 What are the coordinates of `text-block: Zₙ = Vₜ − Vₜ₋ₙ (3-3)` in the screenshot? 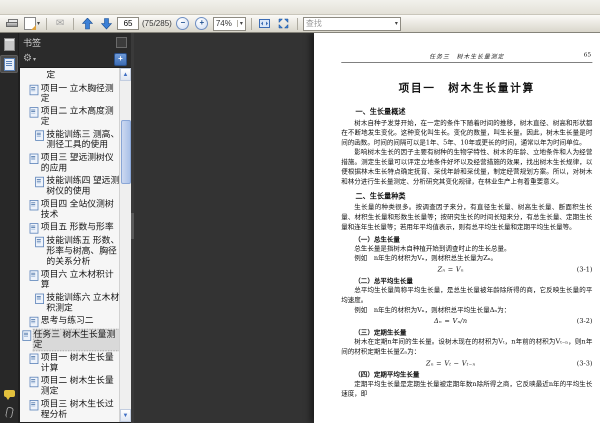 It's located at (466, 363).